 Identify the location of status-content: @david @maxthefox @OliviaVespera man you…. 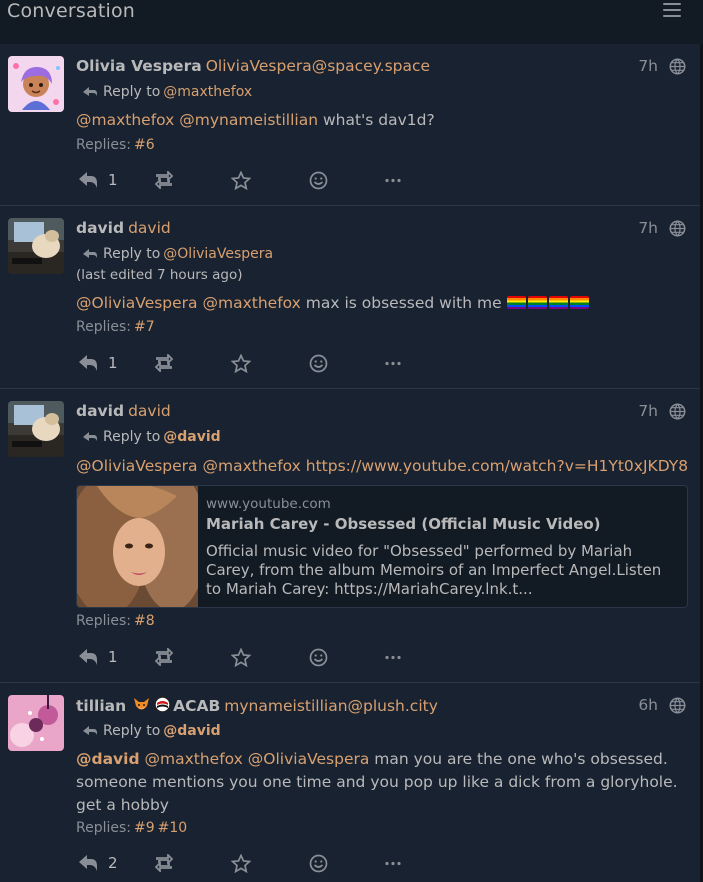
(377, 782).